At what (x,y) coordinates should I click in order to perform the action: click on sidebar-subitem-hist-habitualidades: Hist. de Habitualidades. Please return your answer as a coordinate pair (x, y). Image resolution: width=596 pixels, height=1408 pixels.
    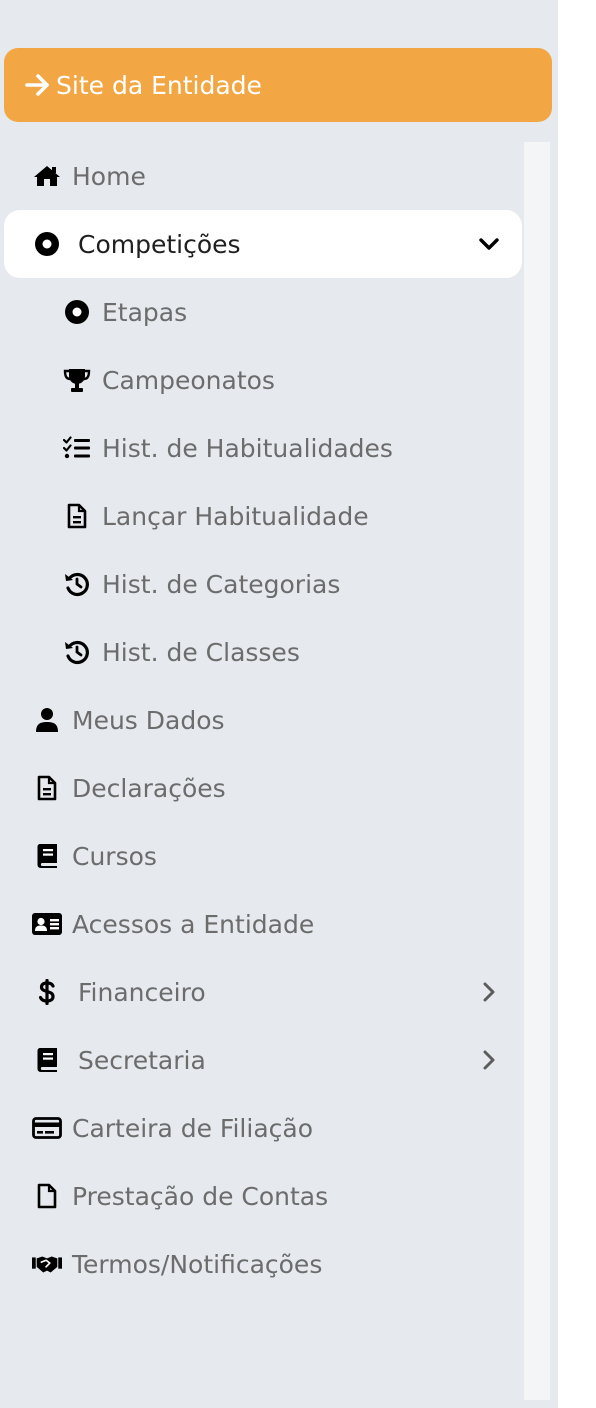
    Looking at the image, I should click on (263, 448).